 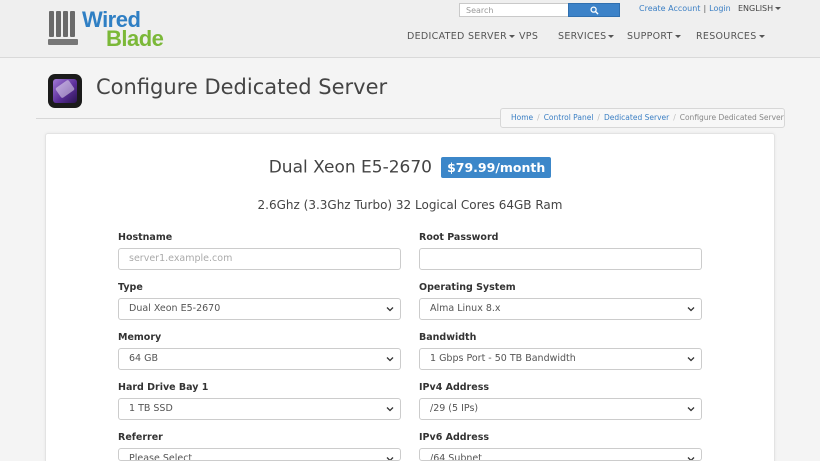 I want to click on login-link: Login, so click(x=720, y=8).